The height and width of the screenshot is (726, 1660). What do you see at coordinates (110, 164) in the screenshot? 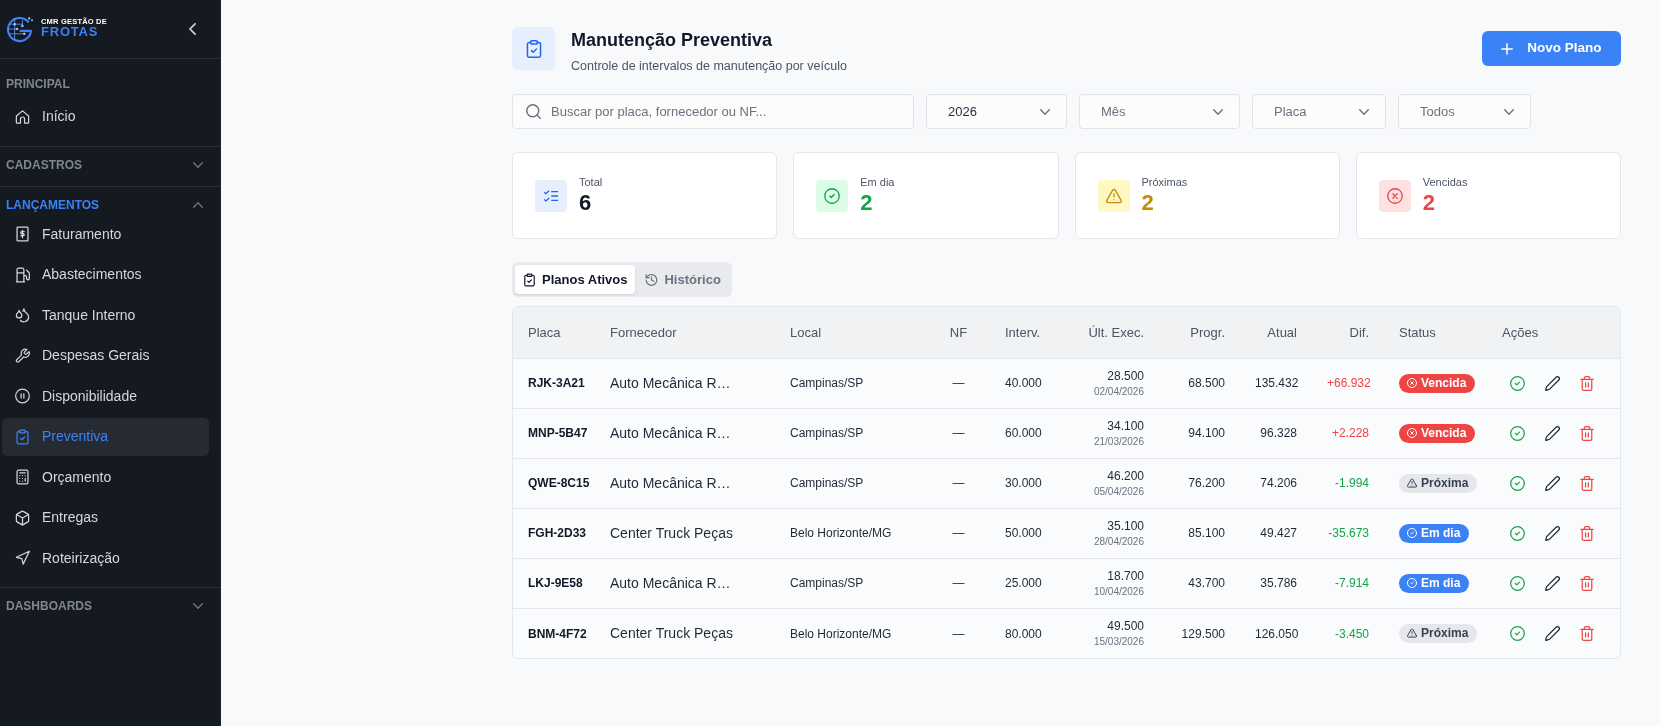
I see `section-toggle: CADASTROS` at bounding box center [110, 164].